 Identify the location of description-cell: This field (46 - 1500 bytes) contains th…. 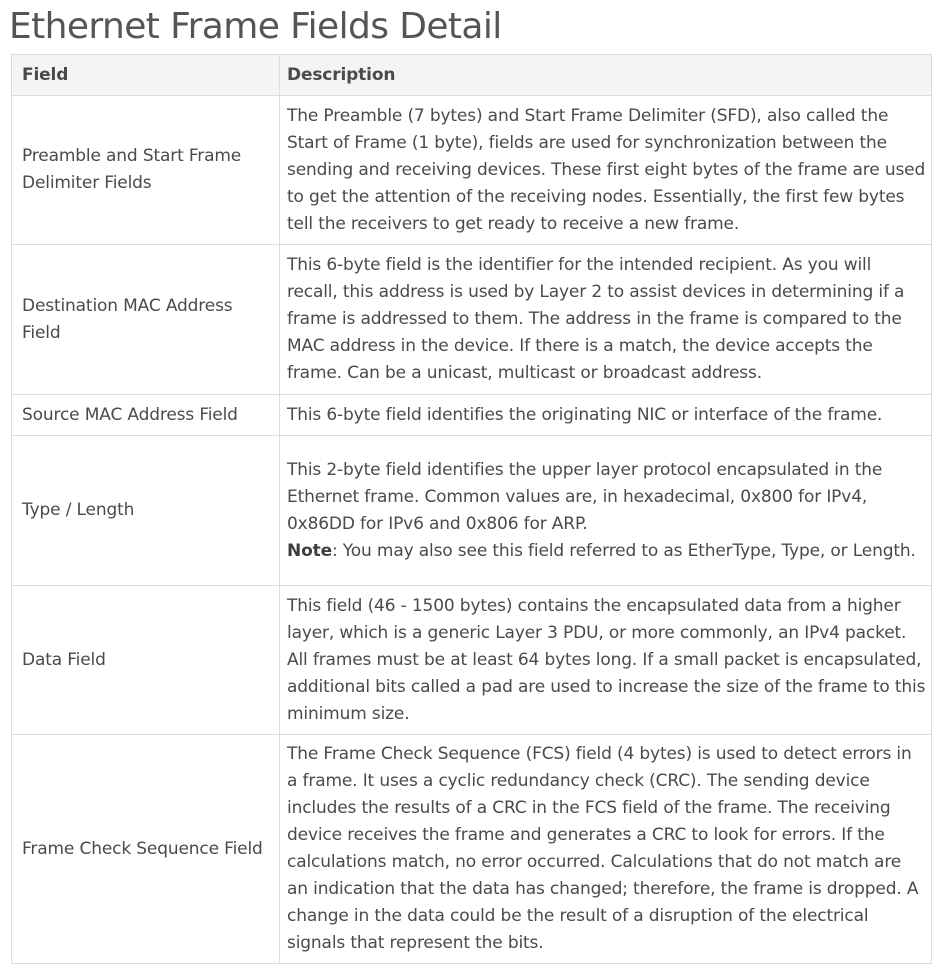
(605, 660).